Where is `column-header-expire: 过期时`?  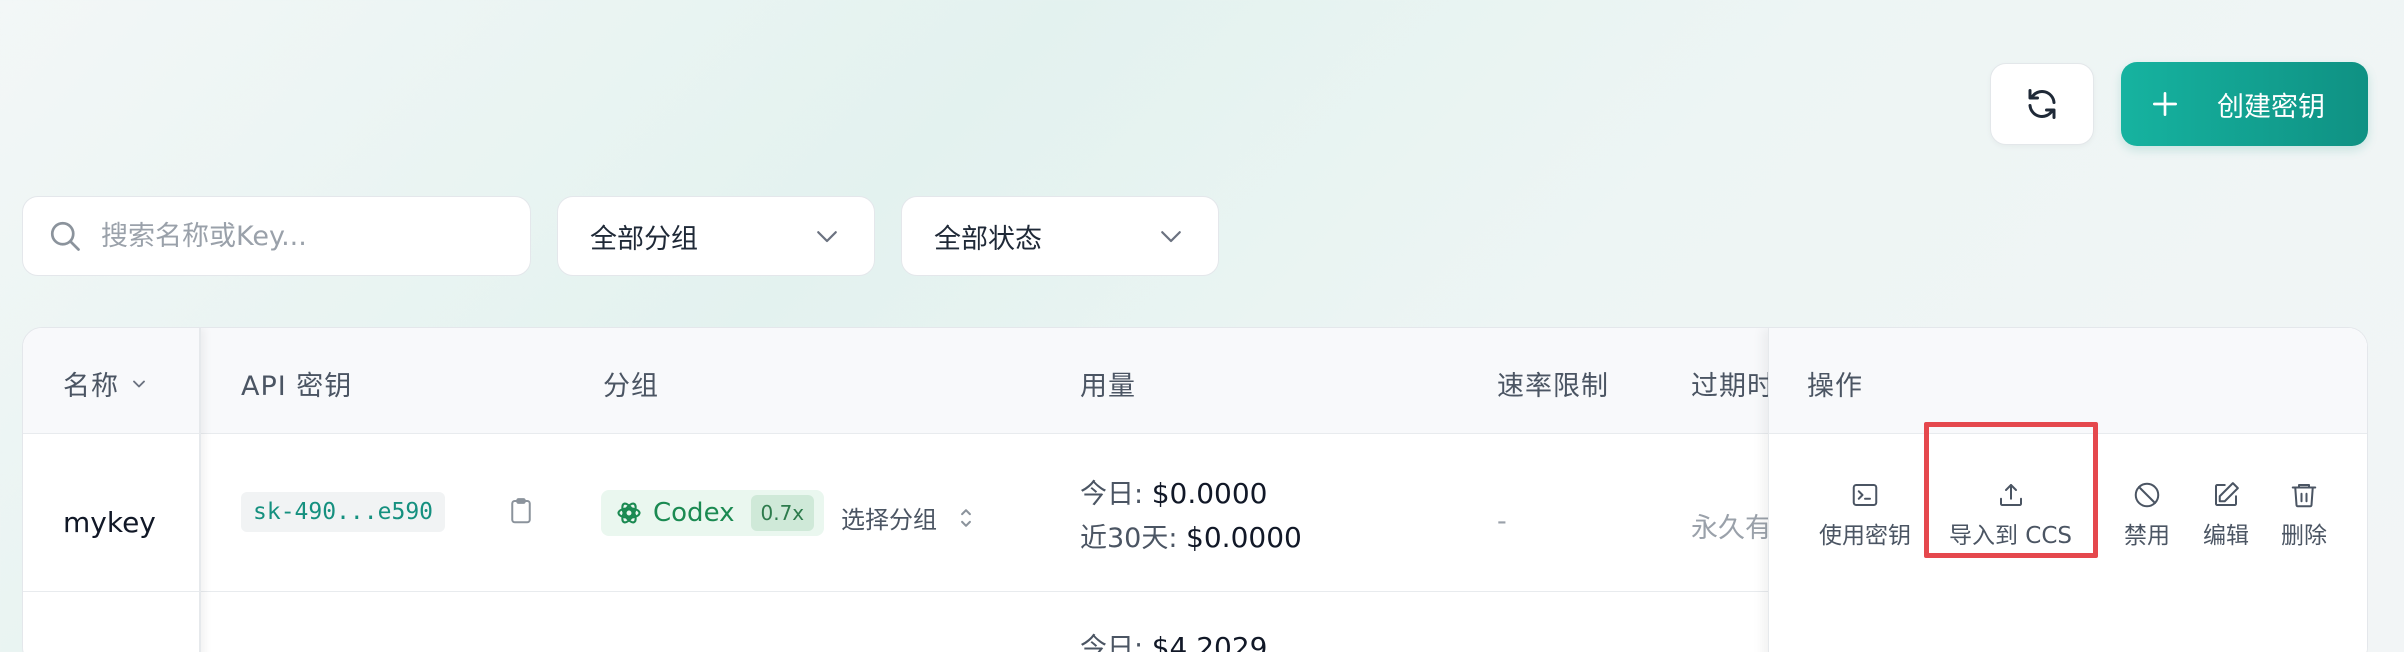 column-header-expire: 过期时 is located at coordinates (1733, 386).